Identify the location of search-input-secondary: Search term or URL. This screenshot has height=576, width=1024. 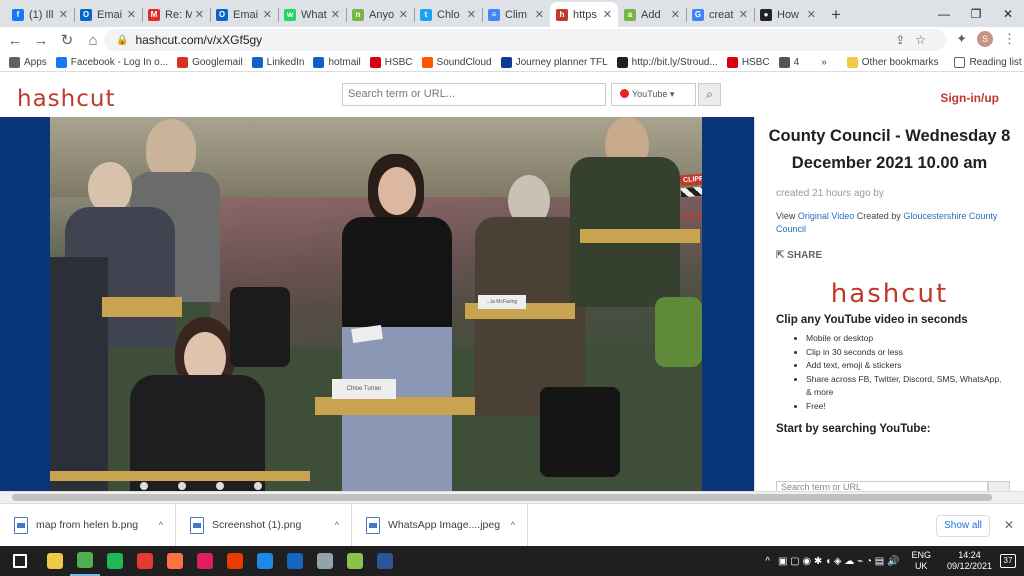
(882, 486).